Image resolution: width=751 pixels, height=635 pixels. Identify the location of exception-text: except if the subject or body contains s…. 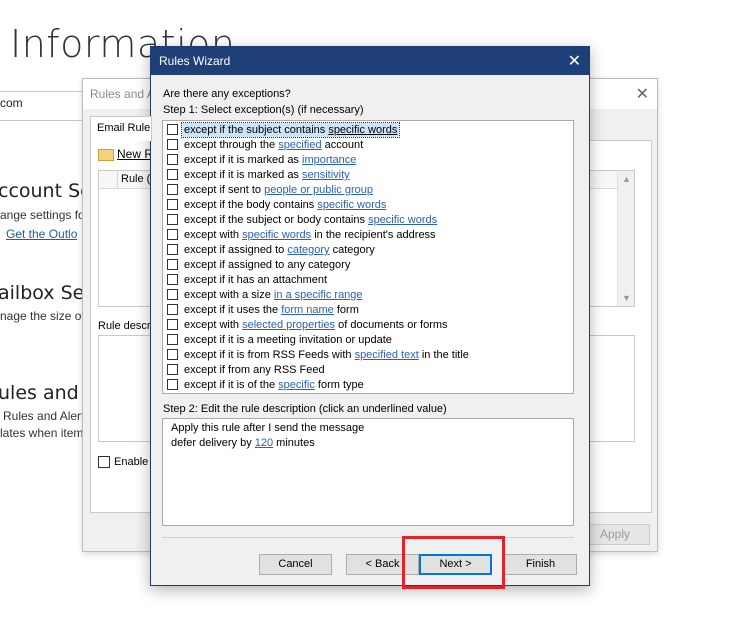
(310, 220).